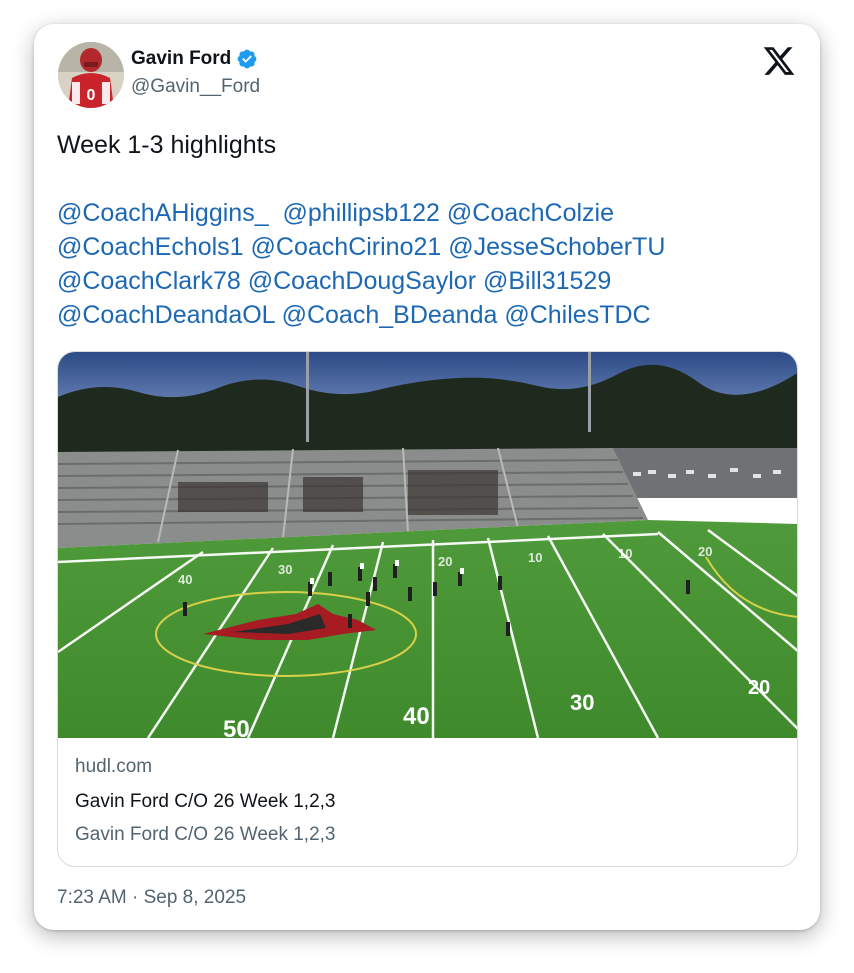 The width and height of the screenshot is (854, 973). I want to click on avatar-image: 0, so click(91, 75).